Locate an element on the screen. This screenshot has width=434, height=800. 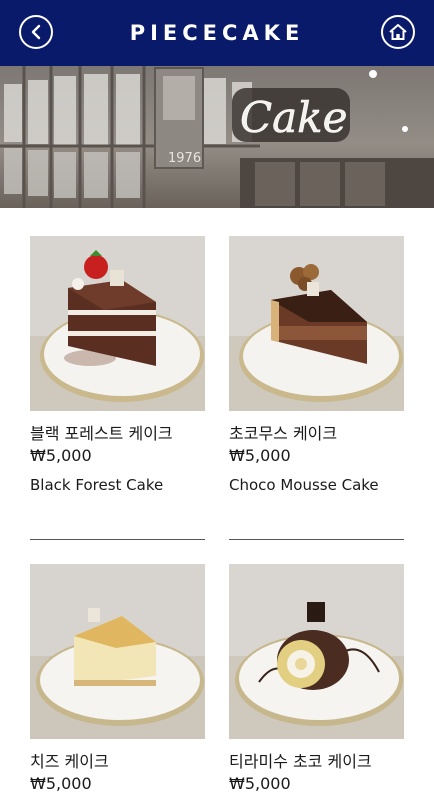
product-name-korean: 초코무스 케이크 is located at coordinates (283, 433).